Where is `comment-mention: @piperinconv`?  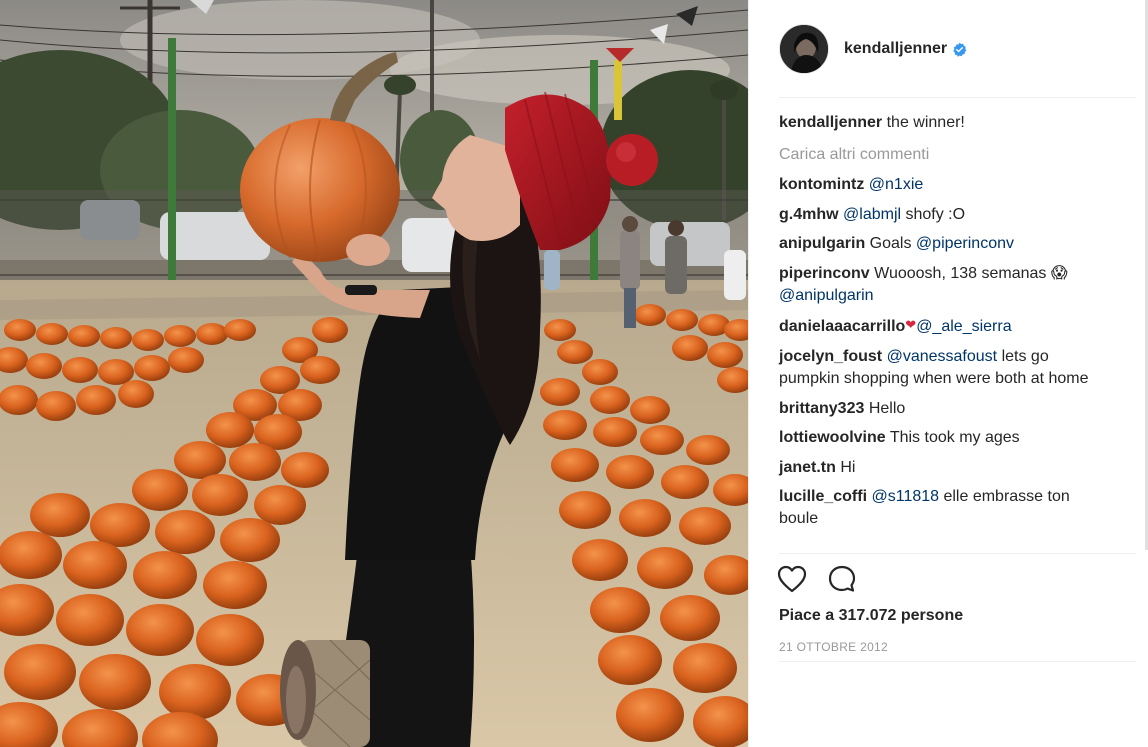
comment-mention: @piperinconv is located at coordinates (965, 243).